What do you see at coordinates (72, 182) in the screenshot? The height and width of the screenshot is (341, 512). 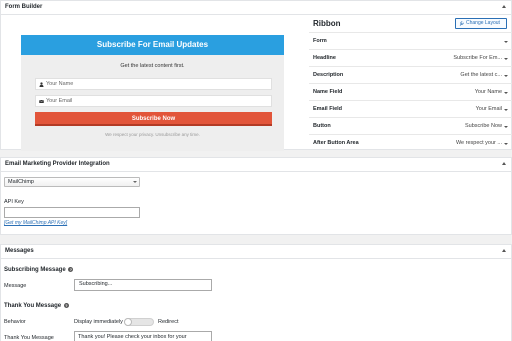 I see `provider-select: MailChimp` at bounding box center [72, 182].